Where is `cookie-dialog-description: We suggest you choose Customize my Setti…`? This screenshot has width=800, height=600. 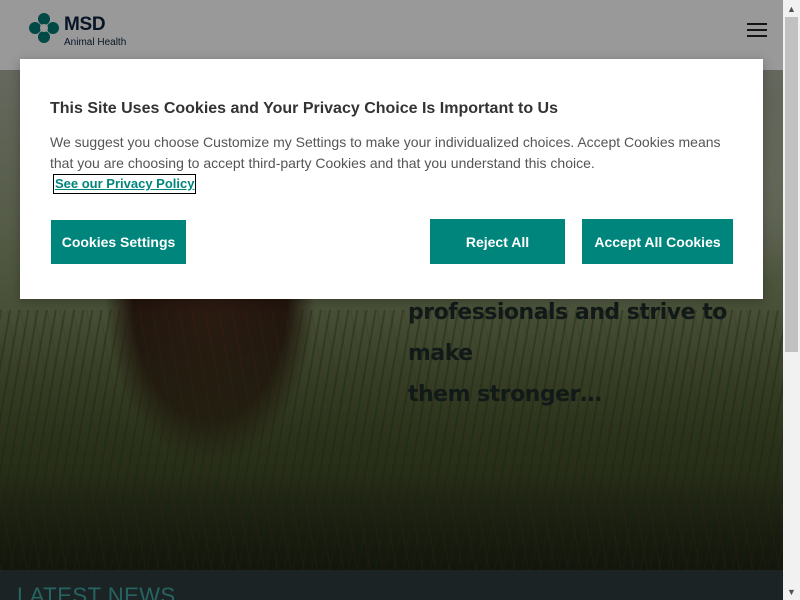
cookie-dialog-description: We suggest you choose Customize my Setti… is located at coordinates (385, 152).